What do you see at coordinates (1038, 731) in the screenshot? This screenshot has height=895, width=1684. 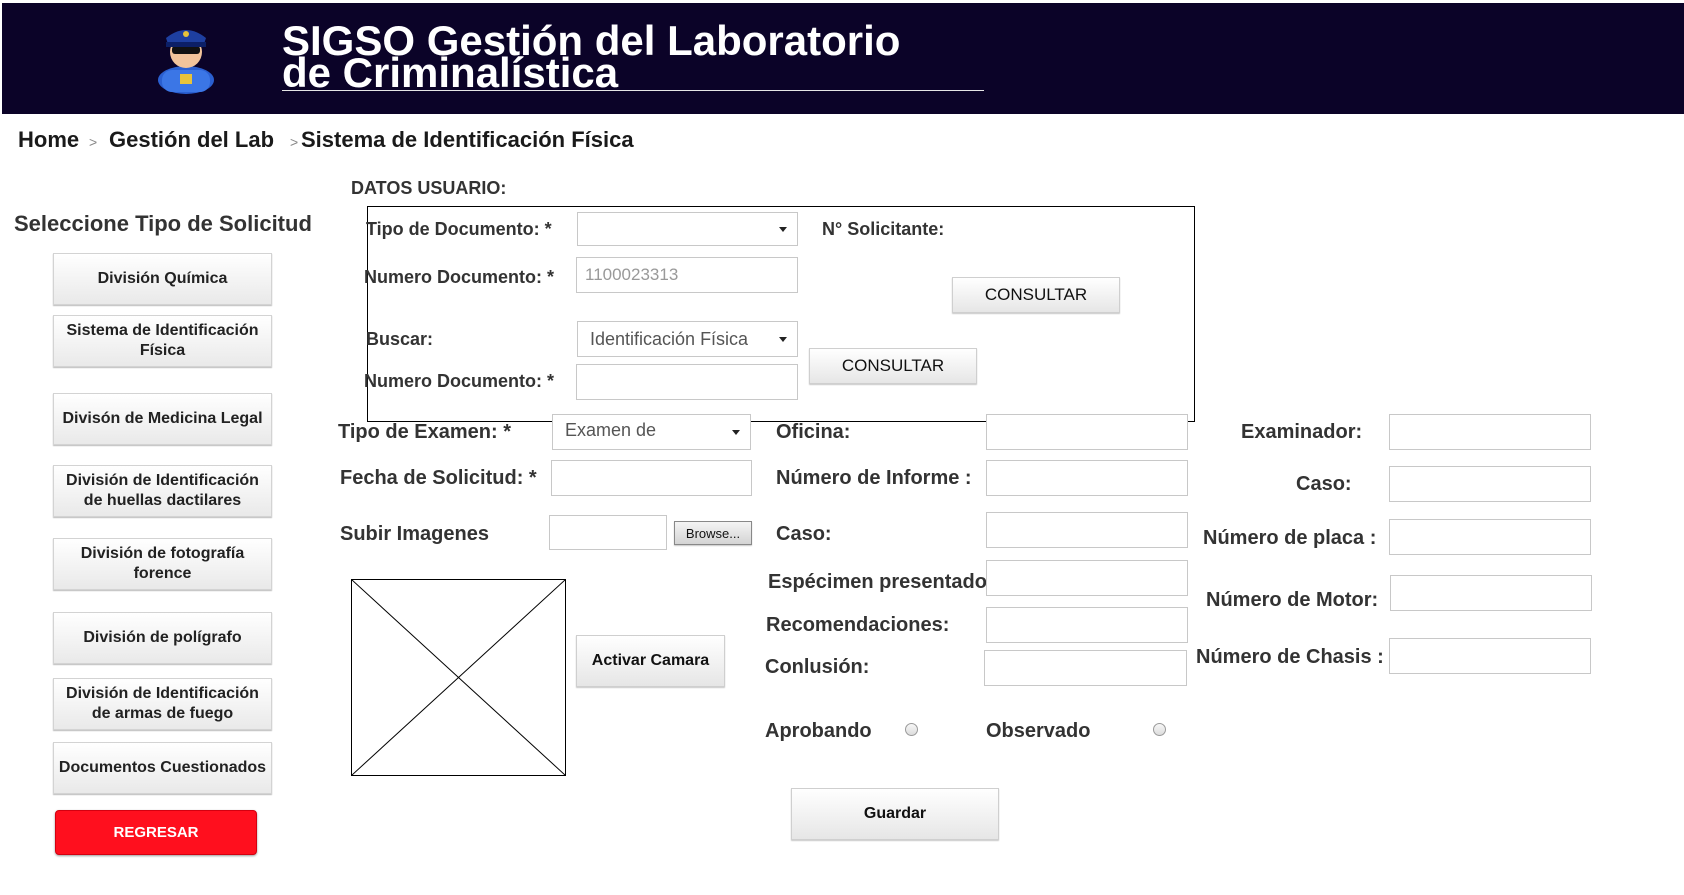 I see `observado-label: Observado` at bounding box center [1038, 731].